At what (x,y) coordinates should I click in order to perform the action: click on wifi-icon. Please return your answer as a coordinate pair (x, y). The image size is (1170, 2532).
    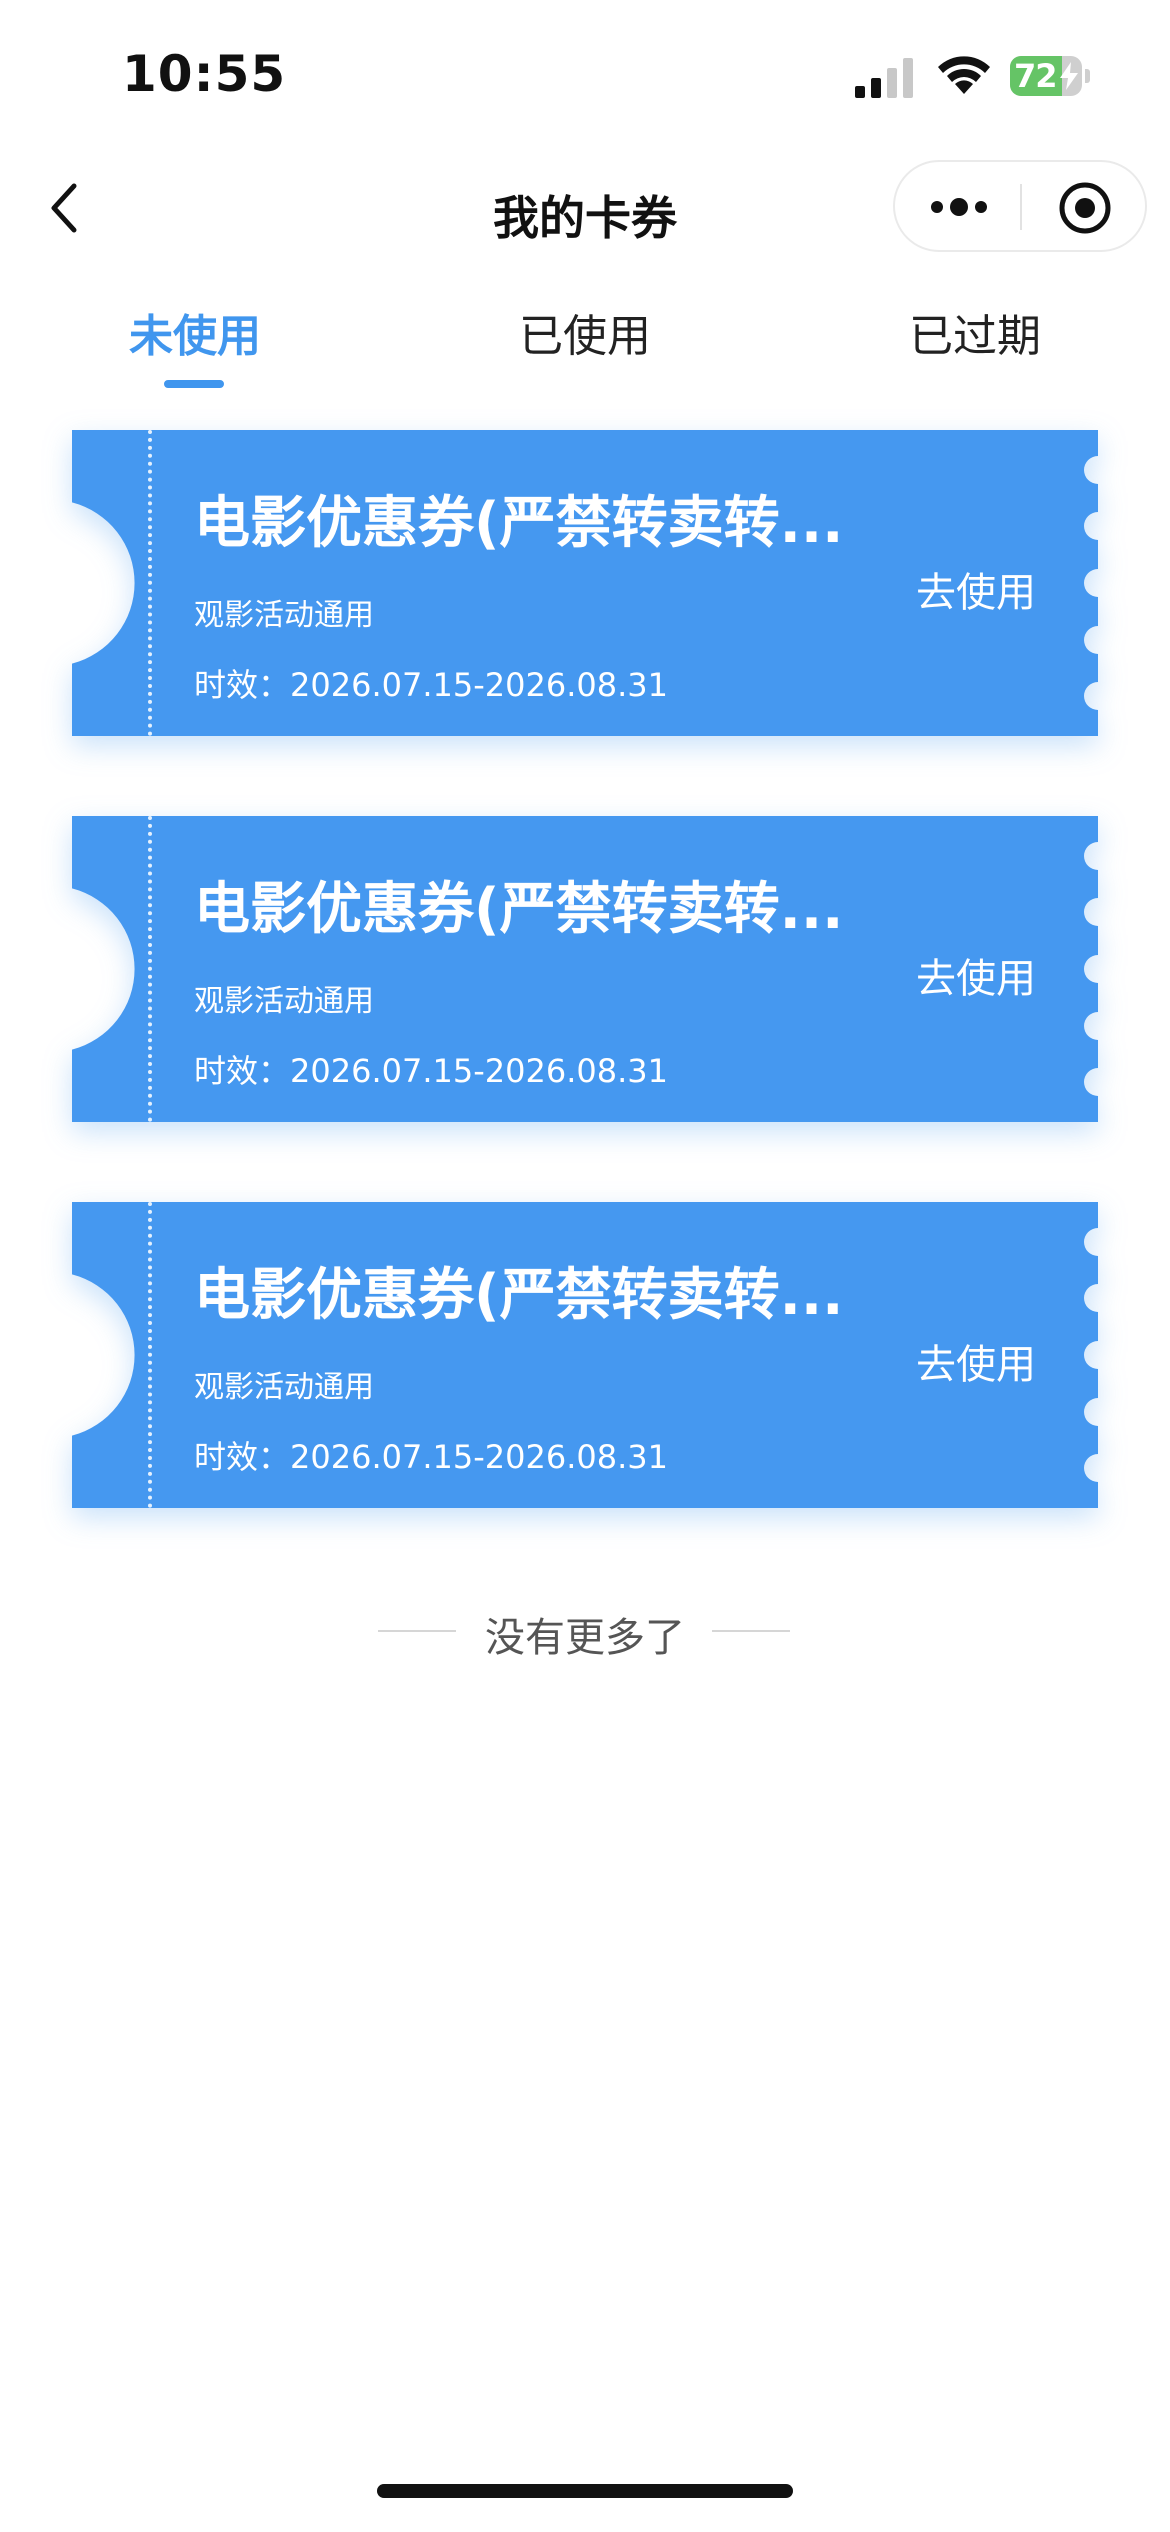
    Looking at the image, I should click on (964, 75).